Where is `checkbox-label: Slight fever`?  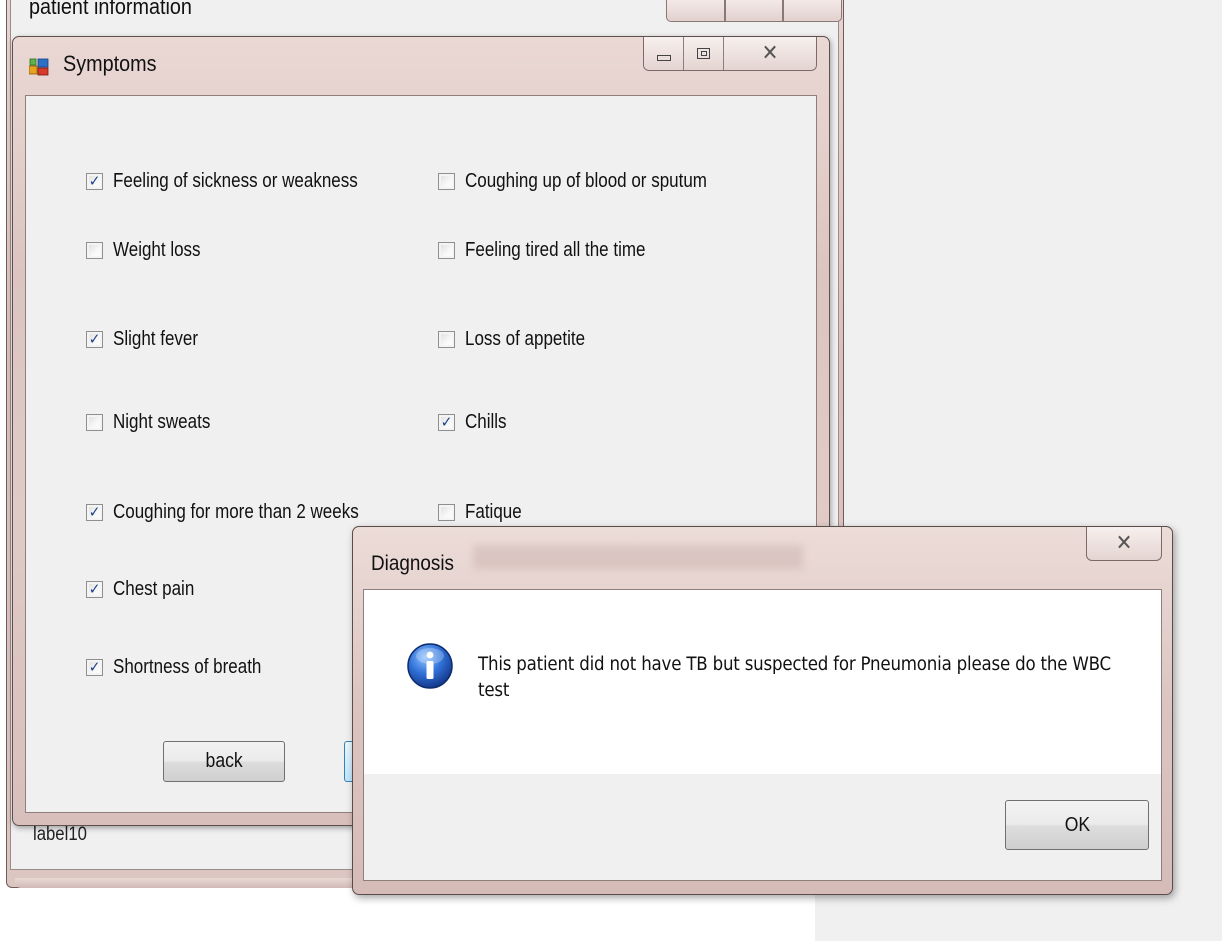 checkbox-label: Slight fever is located at coordinates (156, 339).